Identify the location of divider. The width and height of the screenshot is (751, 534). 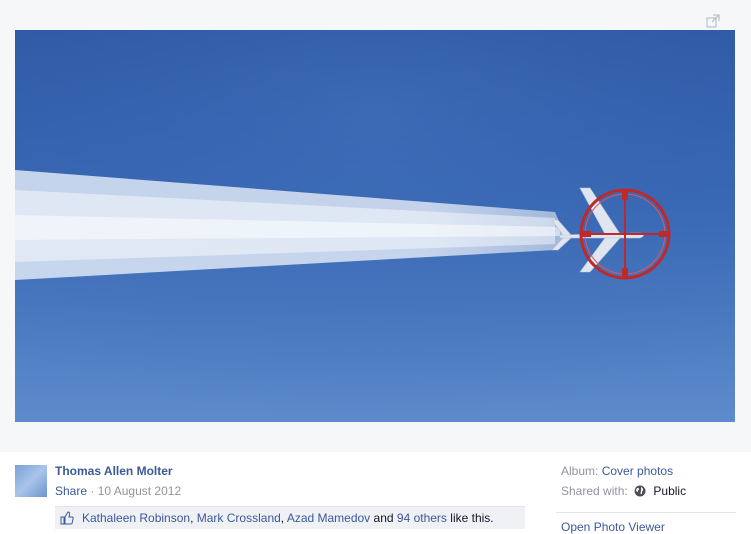
(646, 512).